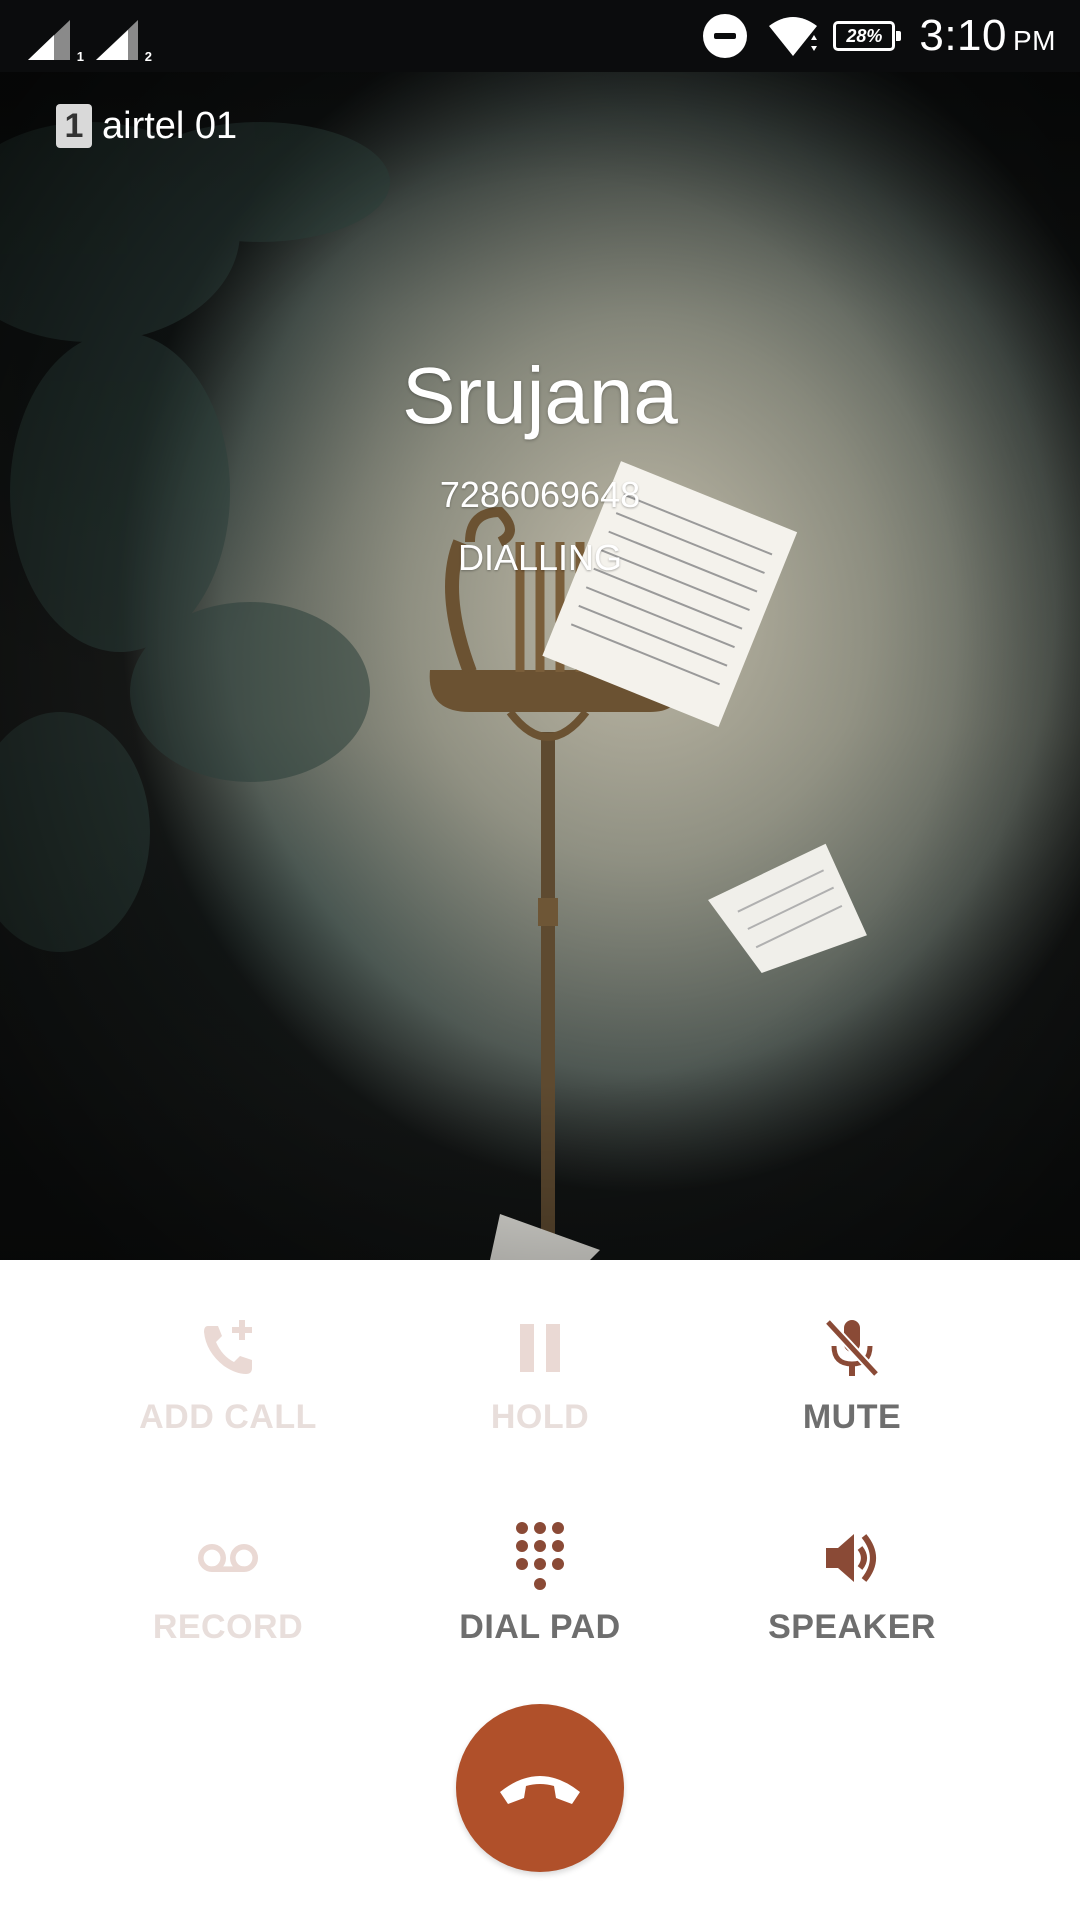 The image size is (1080, 1920). Describe the element at coordinates (852, 1627) in the screenshot. I see `speaker-label: SPEAKER` at that location.